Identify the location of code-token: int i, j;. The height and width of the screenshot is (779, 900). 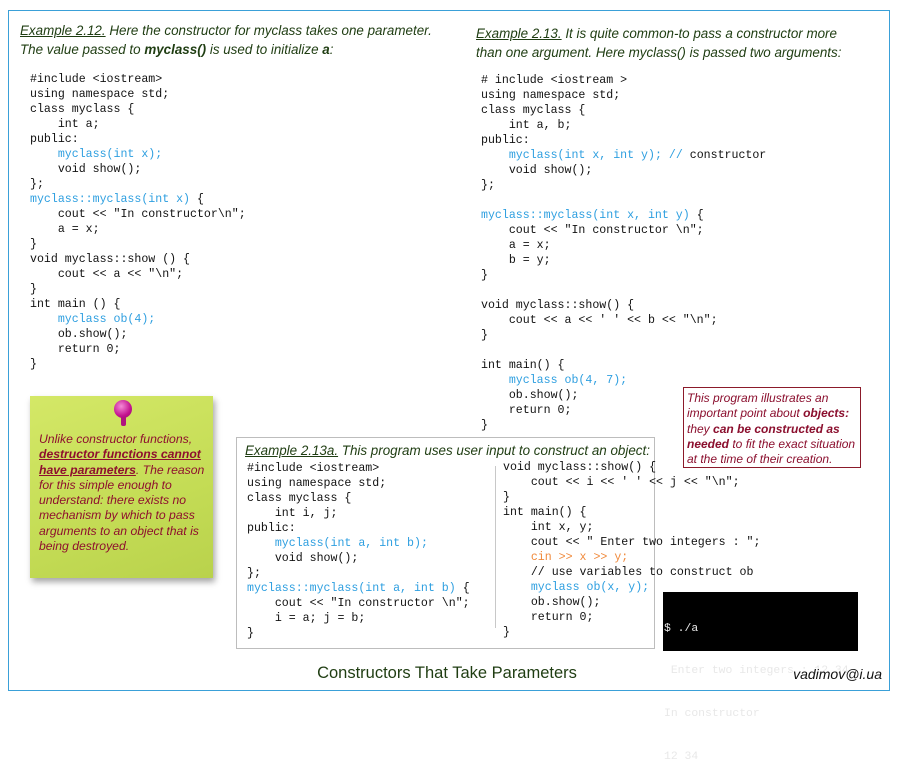
(292, 513).